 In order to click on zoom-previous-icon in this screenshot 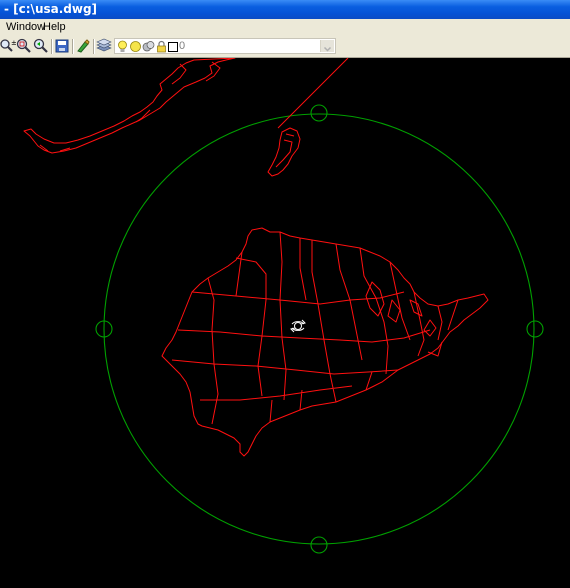, I will do `click(41, 46)`.